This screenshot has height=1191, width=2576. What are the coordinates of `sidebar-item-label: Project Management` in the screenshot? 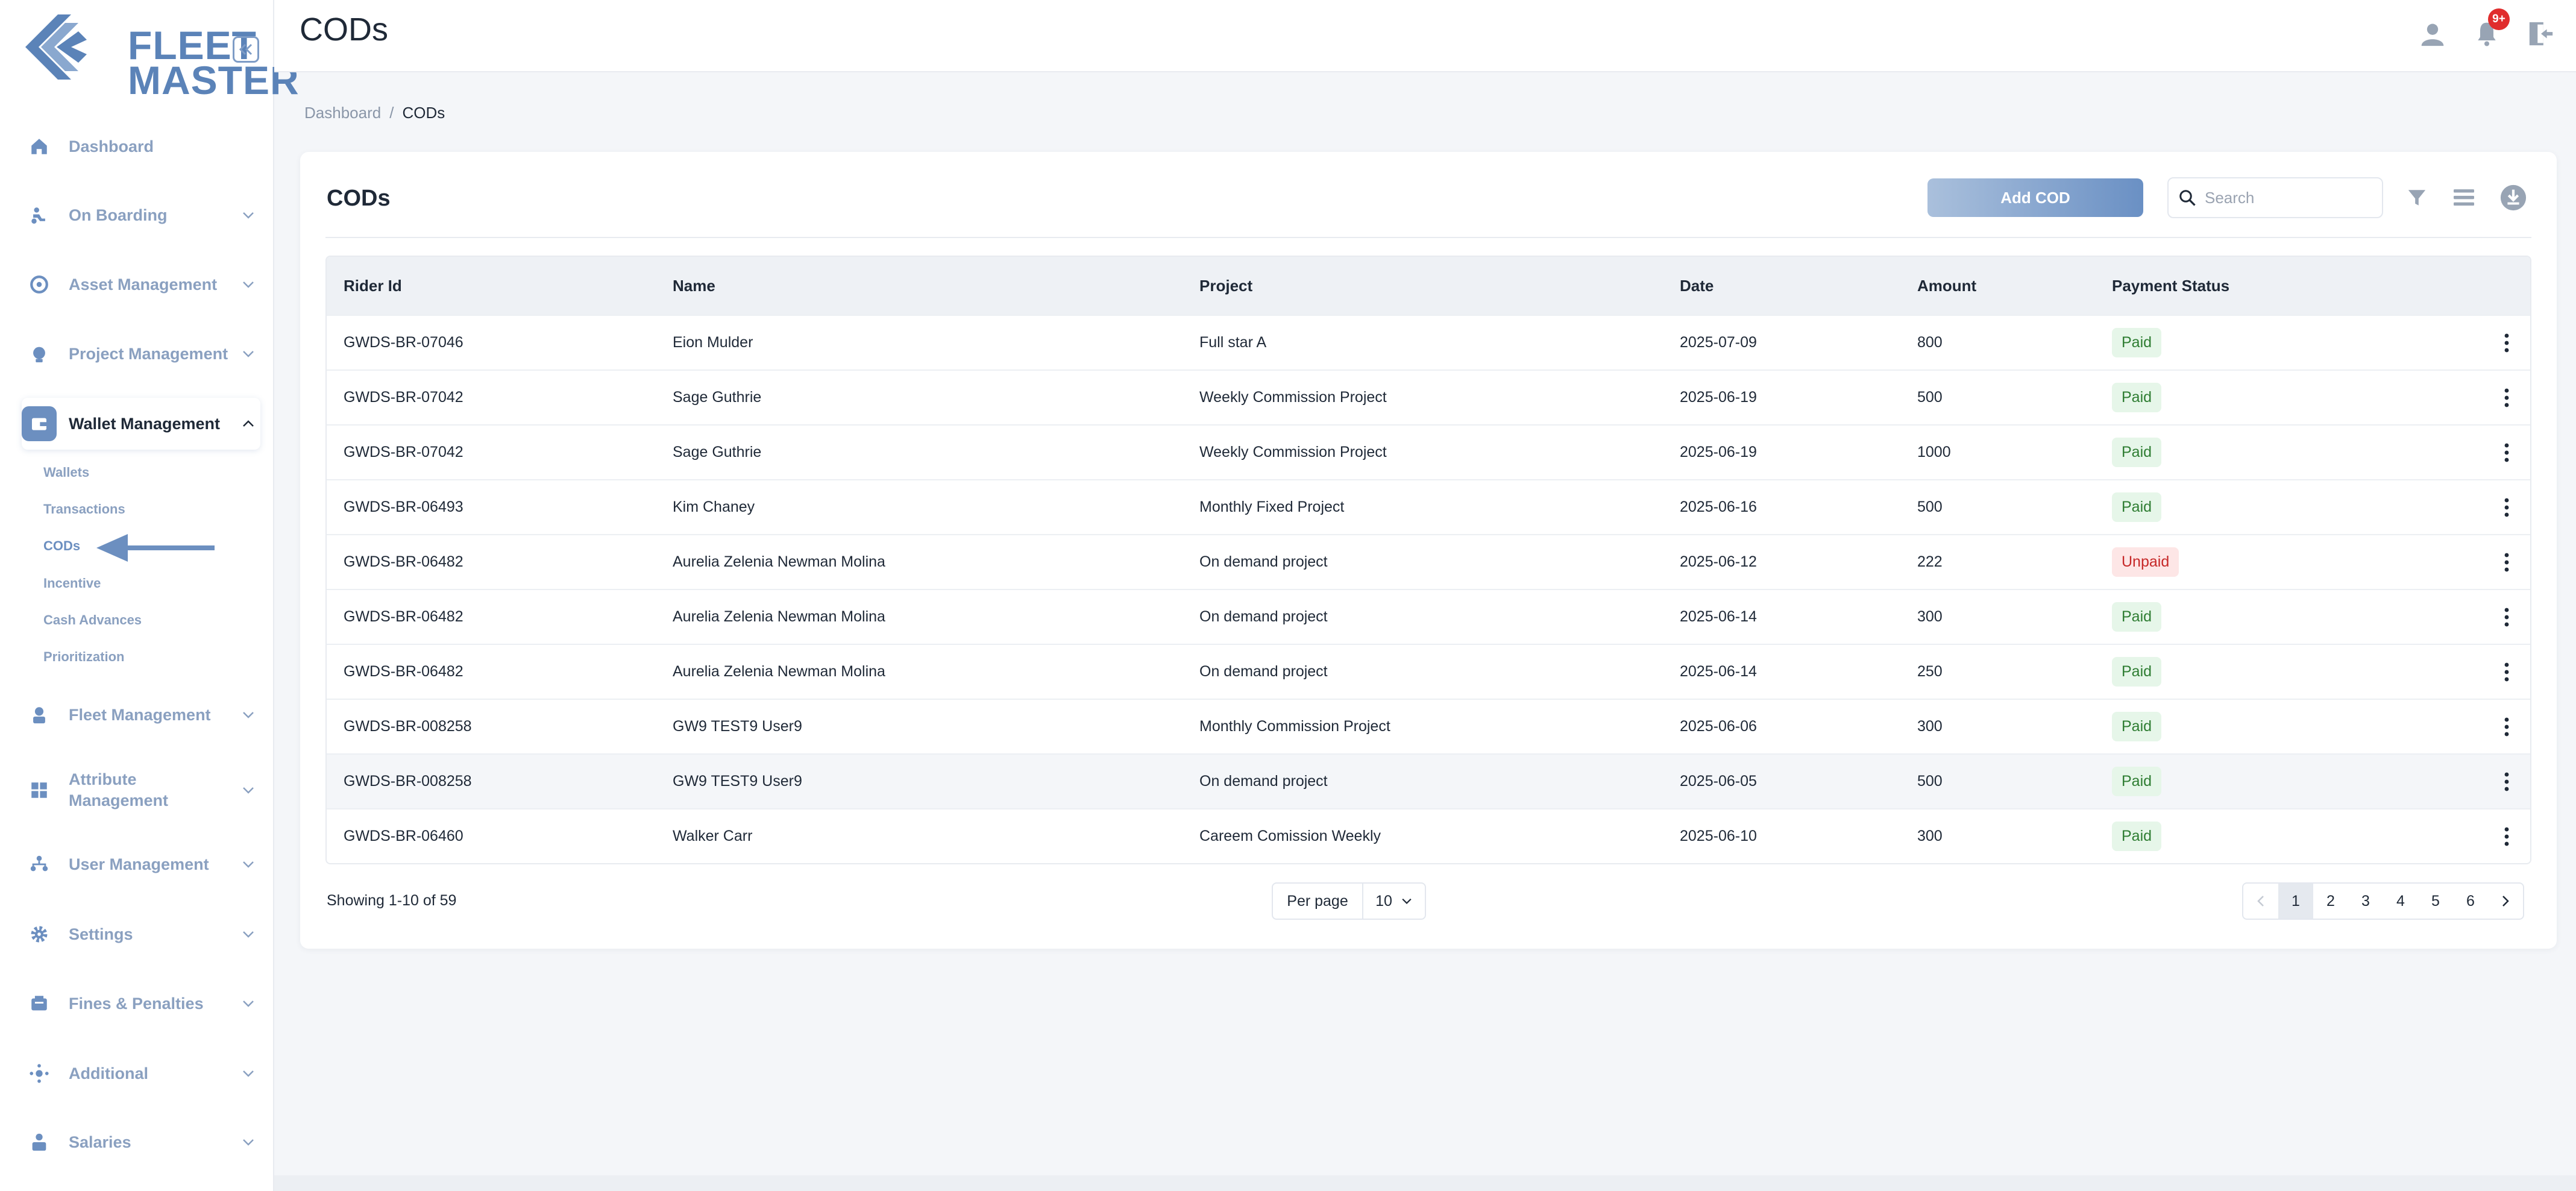 It's located at (148, 353).